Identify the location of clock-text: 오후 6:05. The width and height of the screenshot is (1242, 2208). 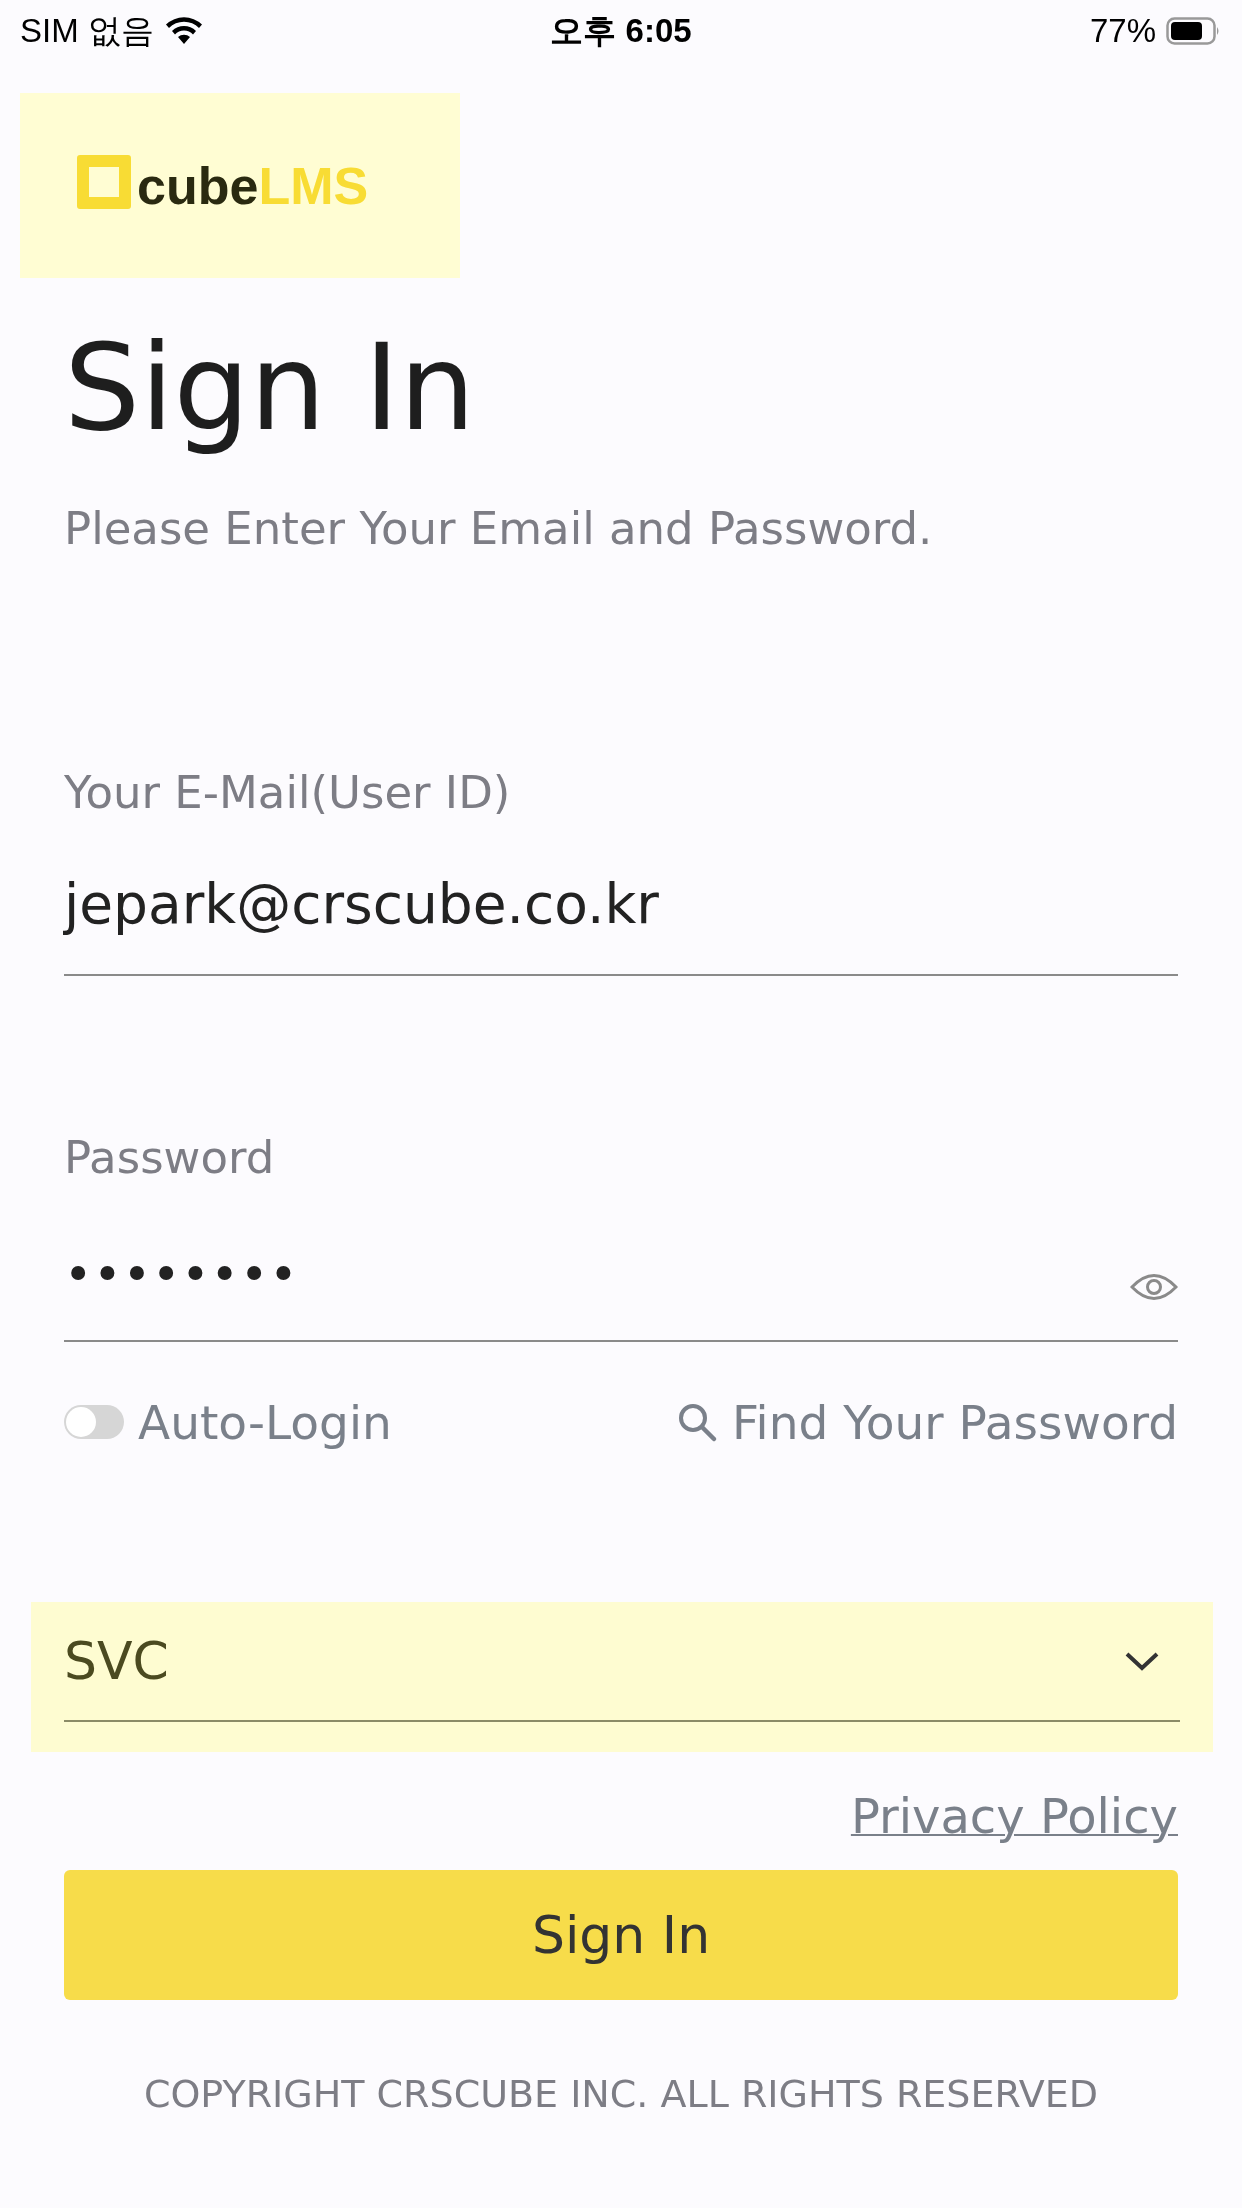
(621, 30).